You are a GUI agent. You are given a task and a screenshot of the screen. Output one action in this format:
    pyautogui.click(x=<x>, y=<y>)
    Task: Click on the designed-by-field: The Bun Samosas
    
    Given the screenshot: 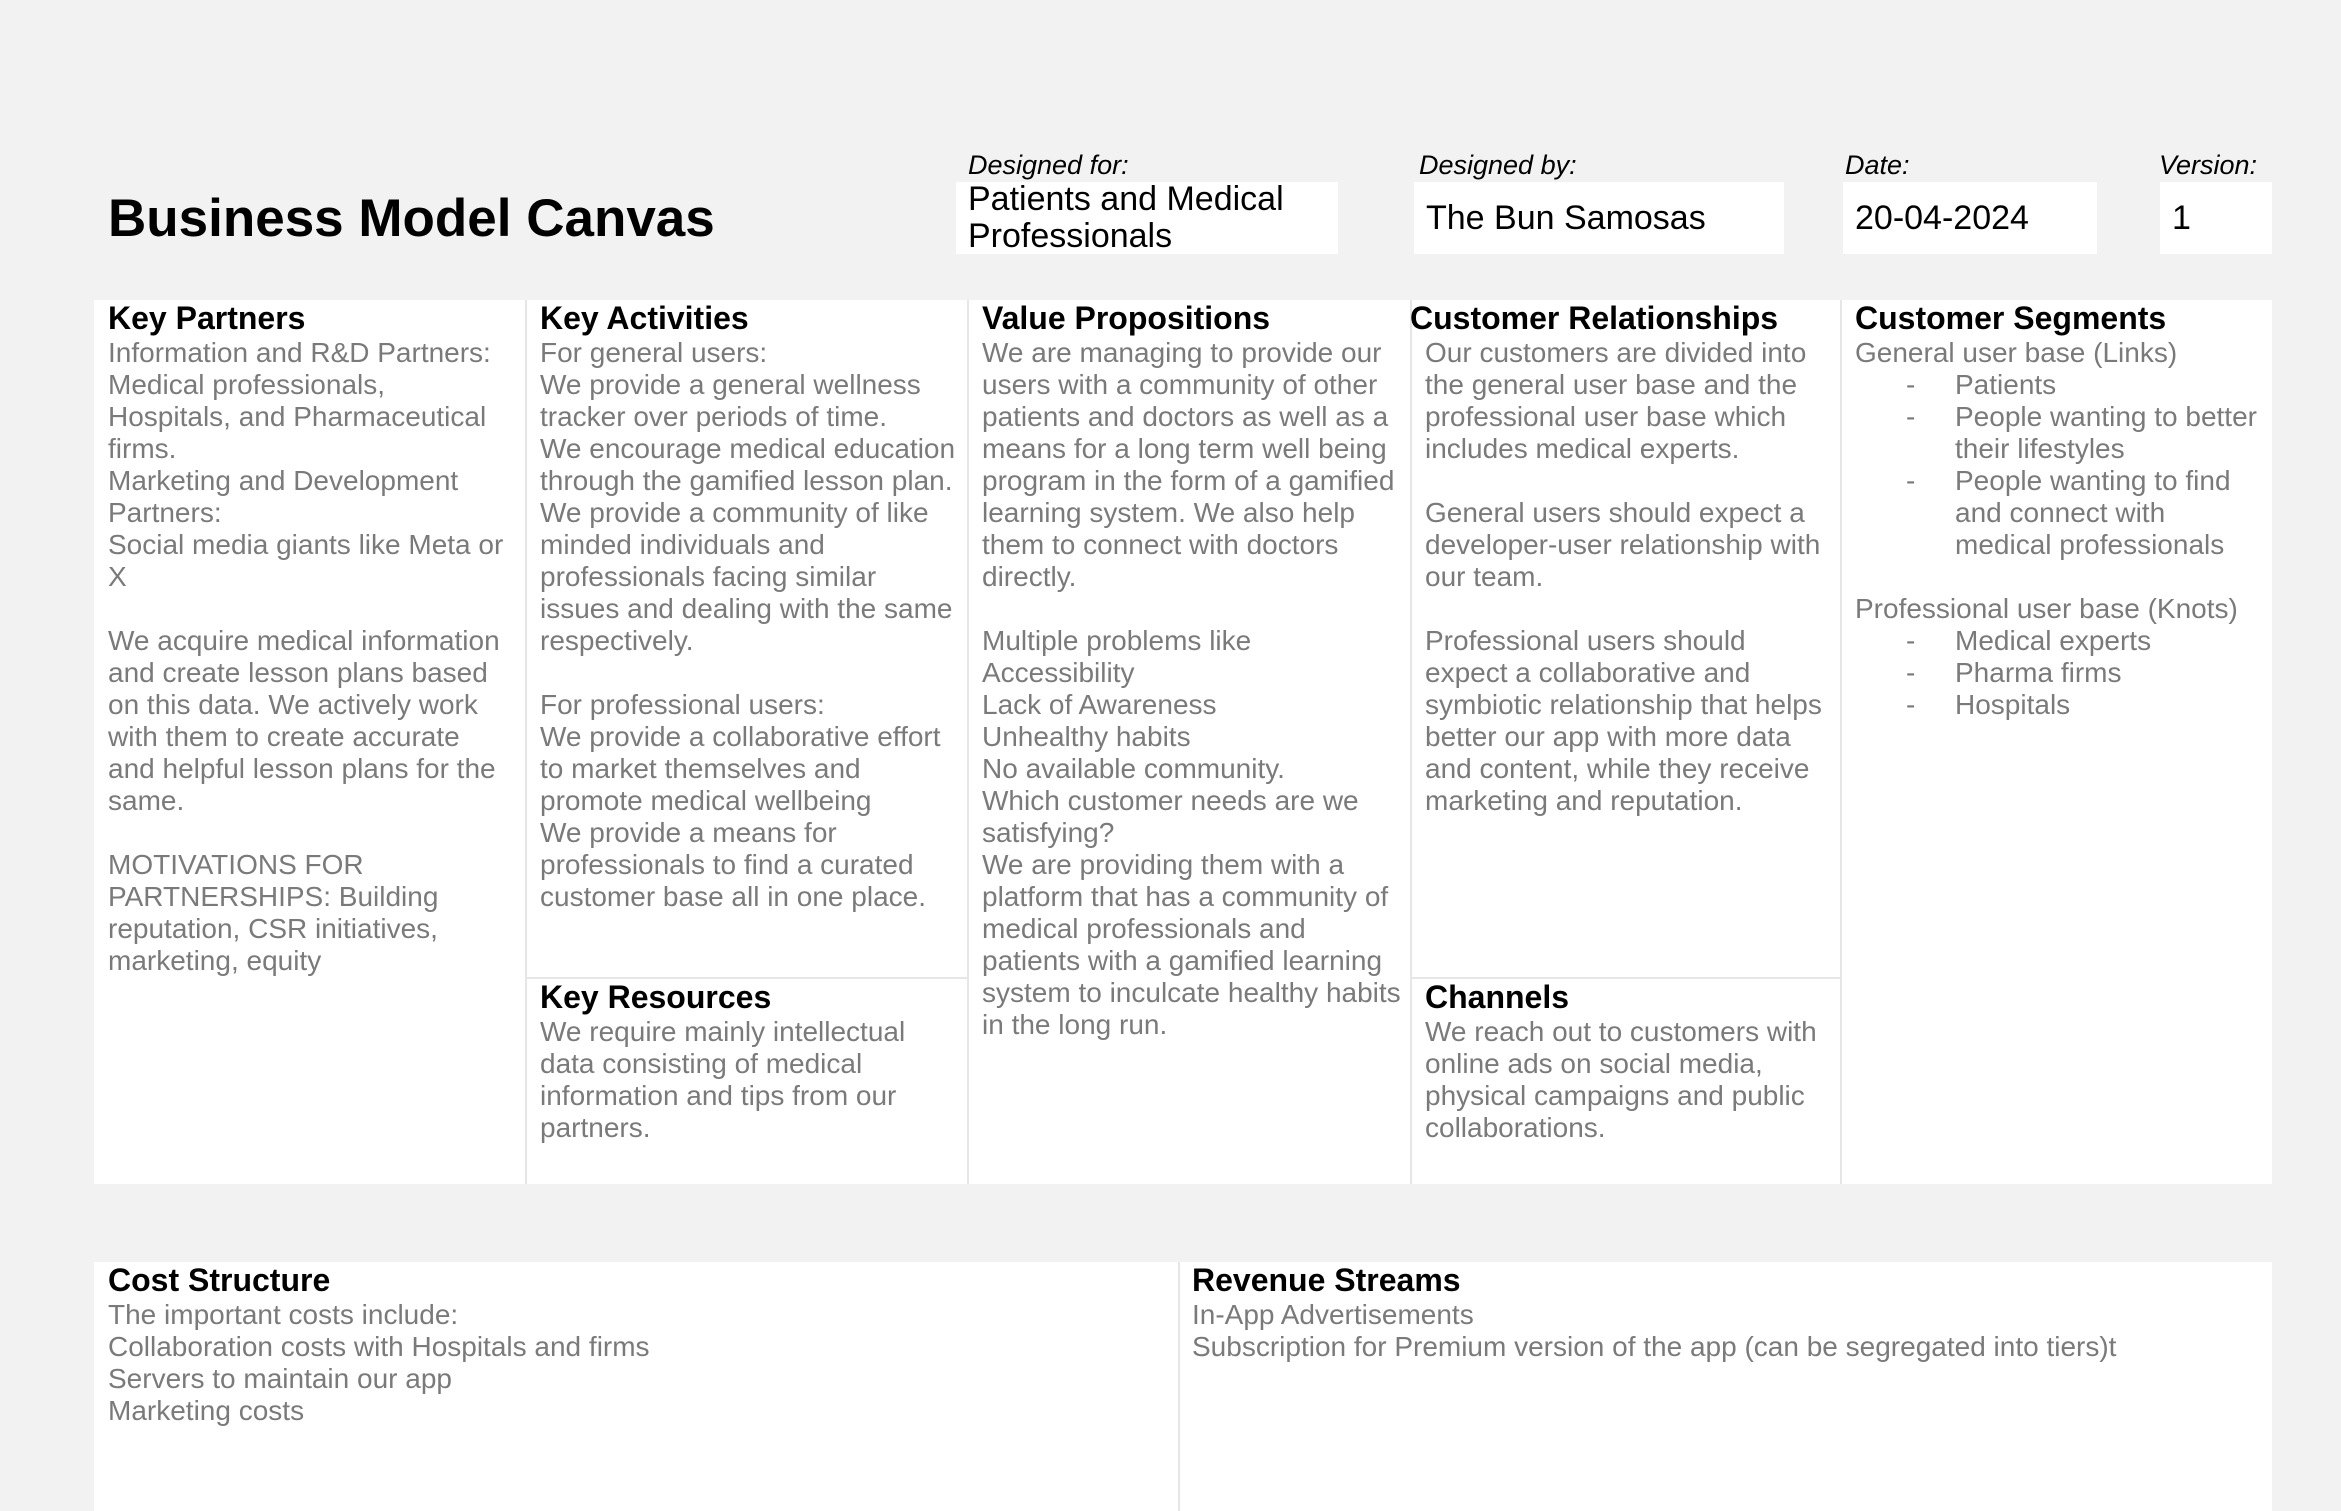 What is the action you would take?
    pyautogui.click(x=1599, y=218)
    